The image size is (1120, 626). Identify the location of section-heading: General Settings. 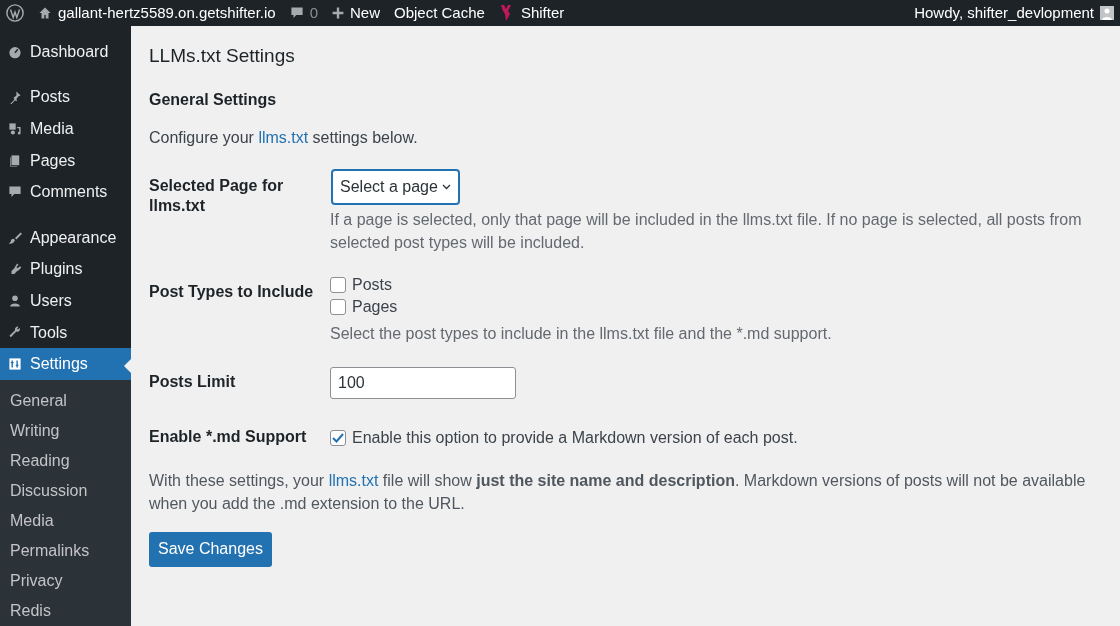
(213, 99).